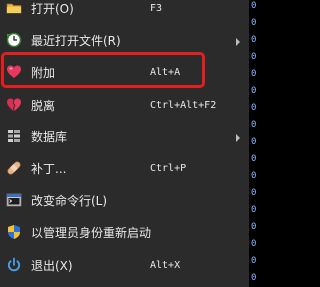 This screenshot has height=287, width=320. Describe the element at coordinates (124, 137) in the screenshot. I see `menu-item-database: 数据库` at that location.